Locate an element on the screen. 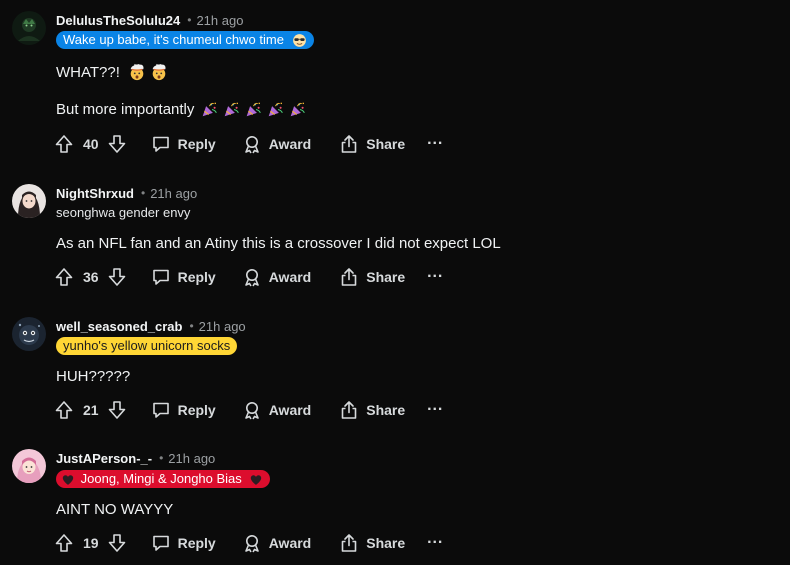 The image size is (790, 565). comment-header: NightShrxud • 21h ago is located at coordinates (126, 193).